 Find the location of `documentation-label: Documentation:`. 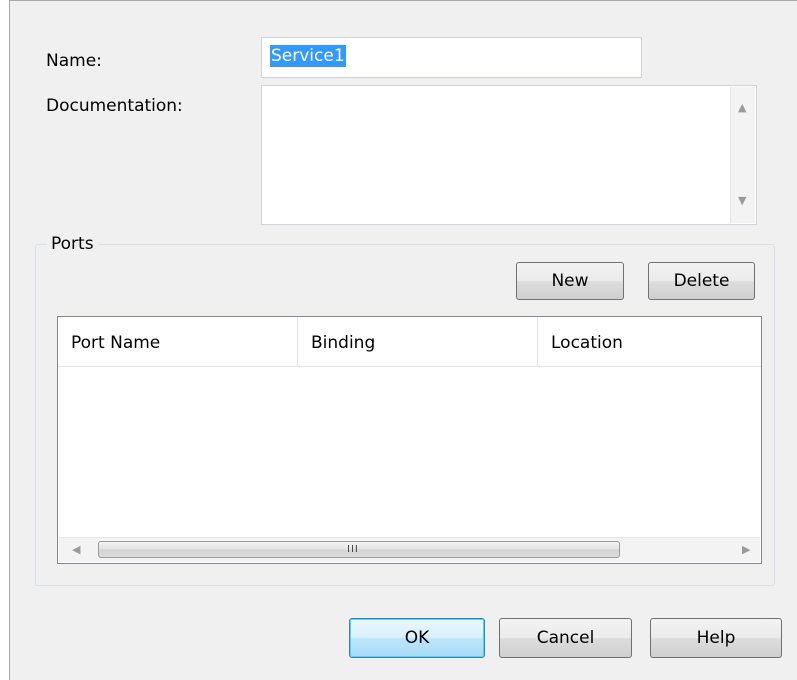

documentation-label: Documentation: is located at coordinates (114, 106).